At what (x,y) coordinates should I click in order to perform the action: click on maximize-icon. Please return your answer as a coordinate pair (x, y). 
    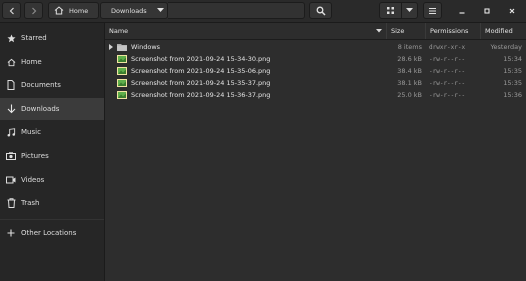
    Looking at the image, I should click on (487, 11).